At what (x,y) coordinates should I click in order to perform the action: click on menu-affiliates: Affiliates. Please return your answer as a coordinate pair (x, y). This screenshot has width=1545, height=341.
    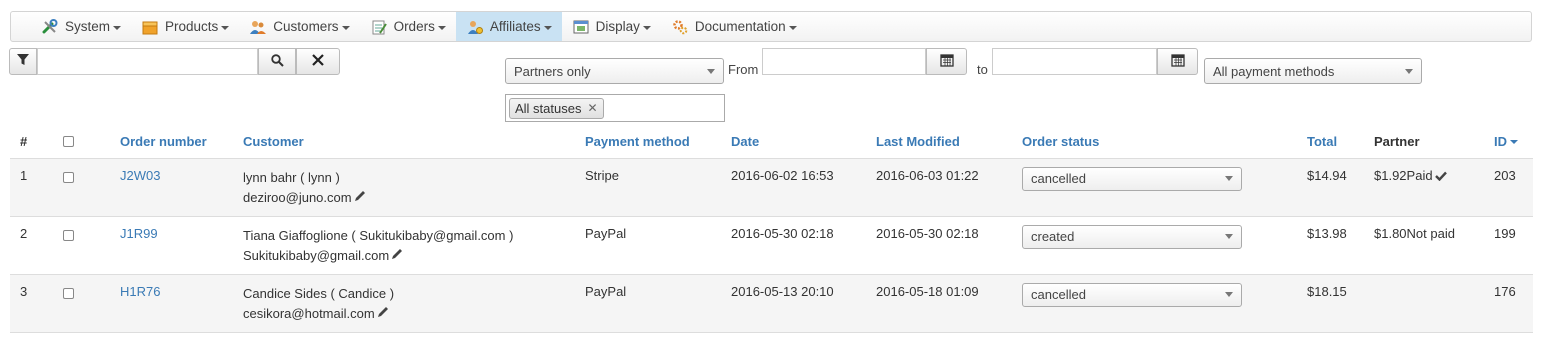
    Looking at the image, I should click on (508, 26).